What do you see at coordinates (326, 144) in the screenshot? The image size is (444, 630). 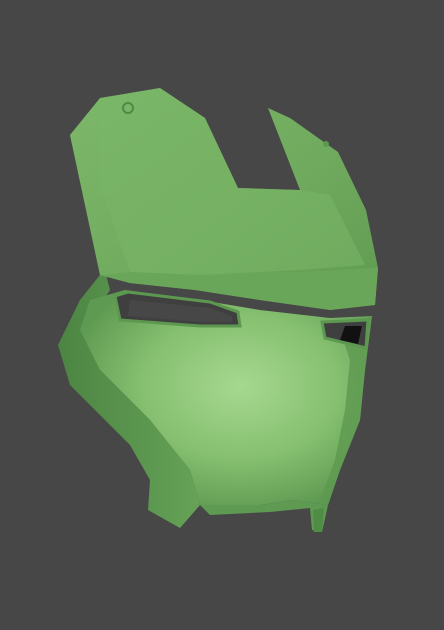 I see `mask-rivet-right` at bounding box center [326, 144].